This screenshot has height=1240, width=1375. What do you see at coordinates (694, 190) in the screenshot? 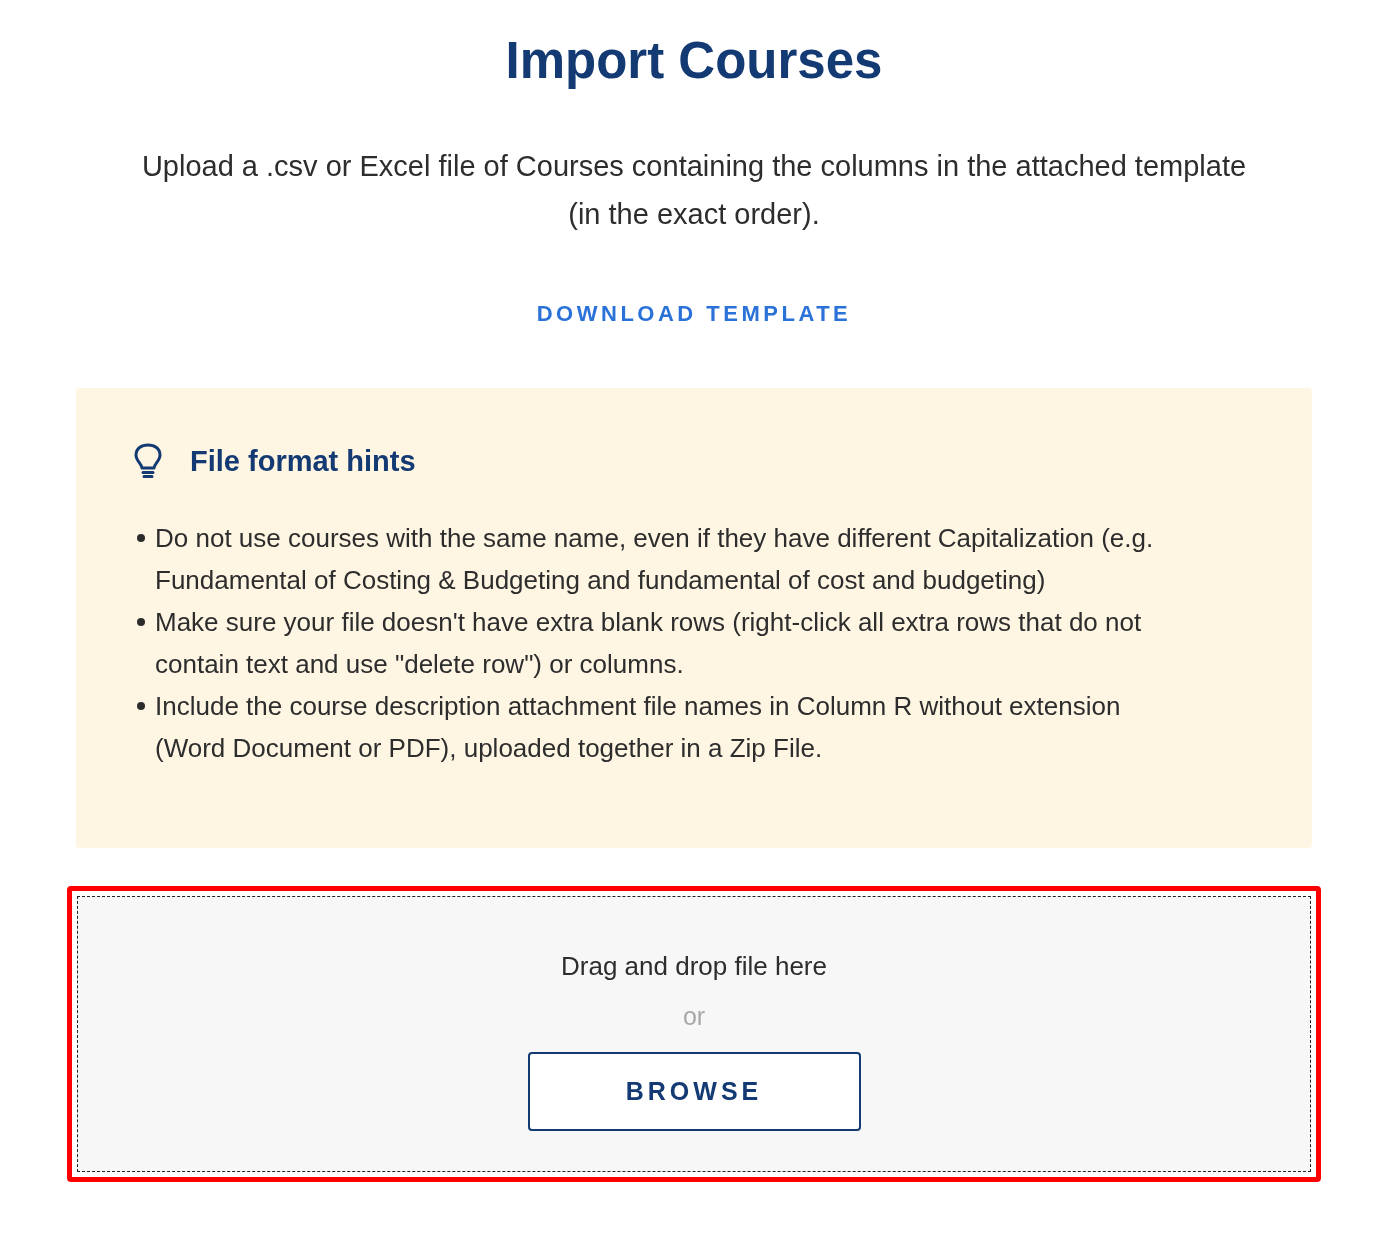
I see `description-text: Upload a .csv or Excel file of Courses containing the columns in the attached template (in the exact order).` at bounding box center [694, 190].